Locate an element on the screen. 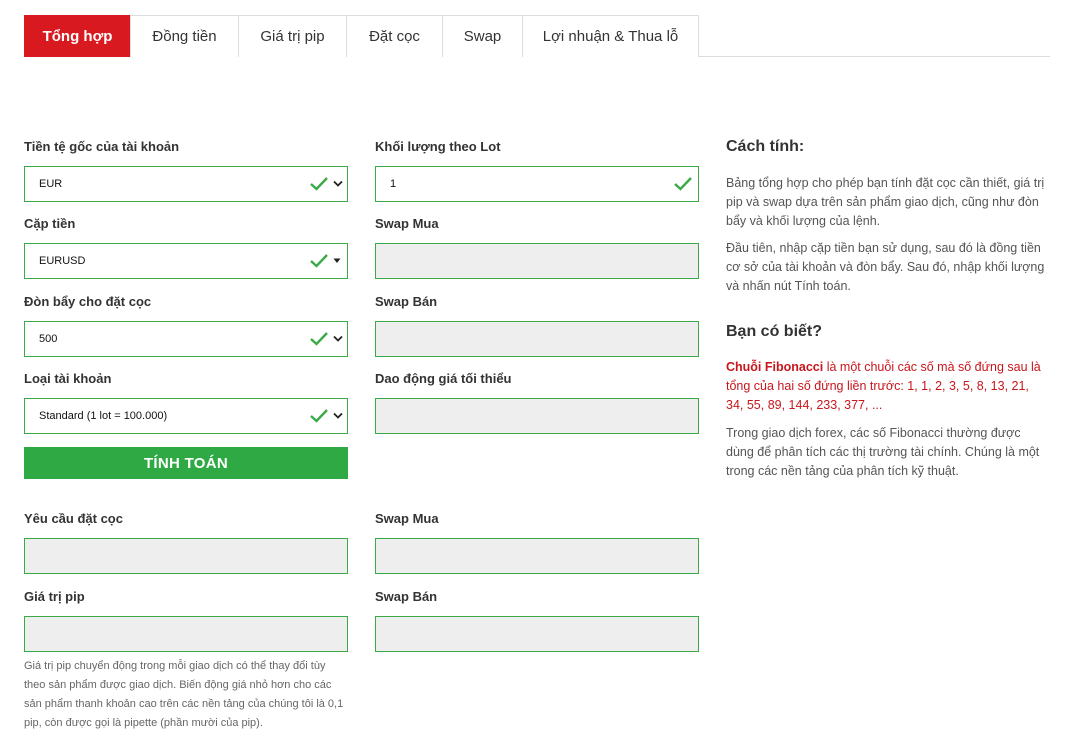 The width and height of the screenshot is (1078, 739). calculate-button: TÍNH TOÁN is located at coordinates (186, 463).